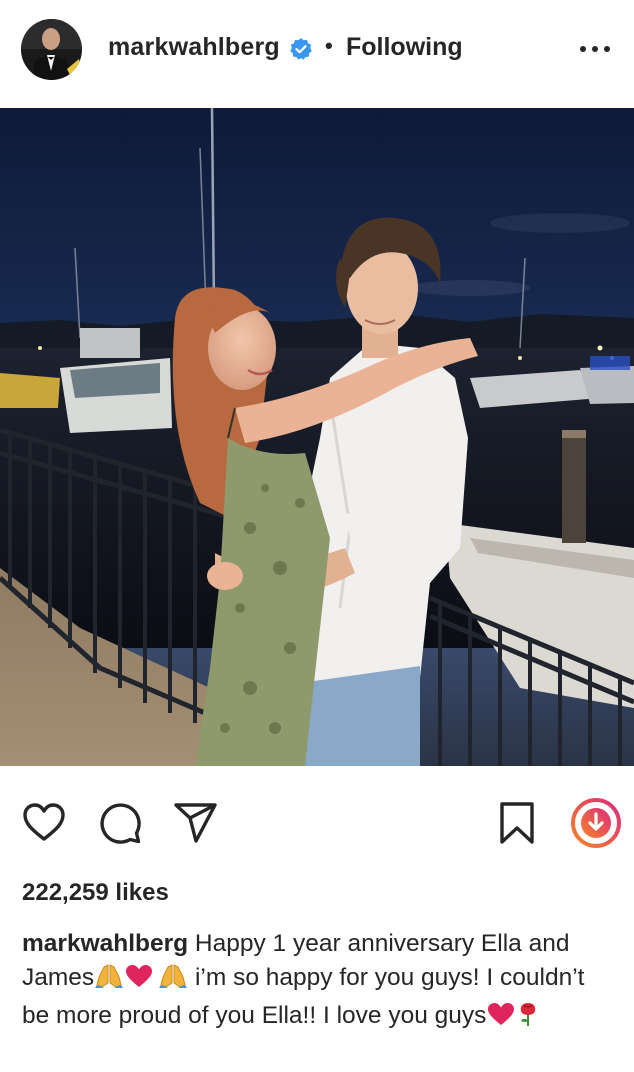 Image resolution: width=634 pixels, height=1072 pixels. What do you see at coordinates (301, 49) in the screenshot?
I see `verified-badge-icon` at bounding box center [301, 49].